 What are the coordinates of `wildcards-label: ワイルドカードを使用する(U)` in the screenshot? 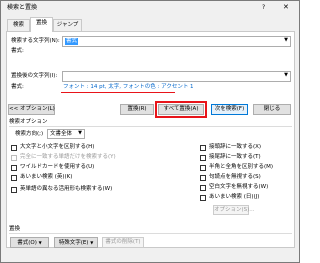 It's located at (57, 167).